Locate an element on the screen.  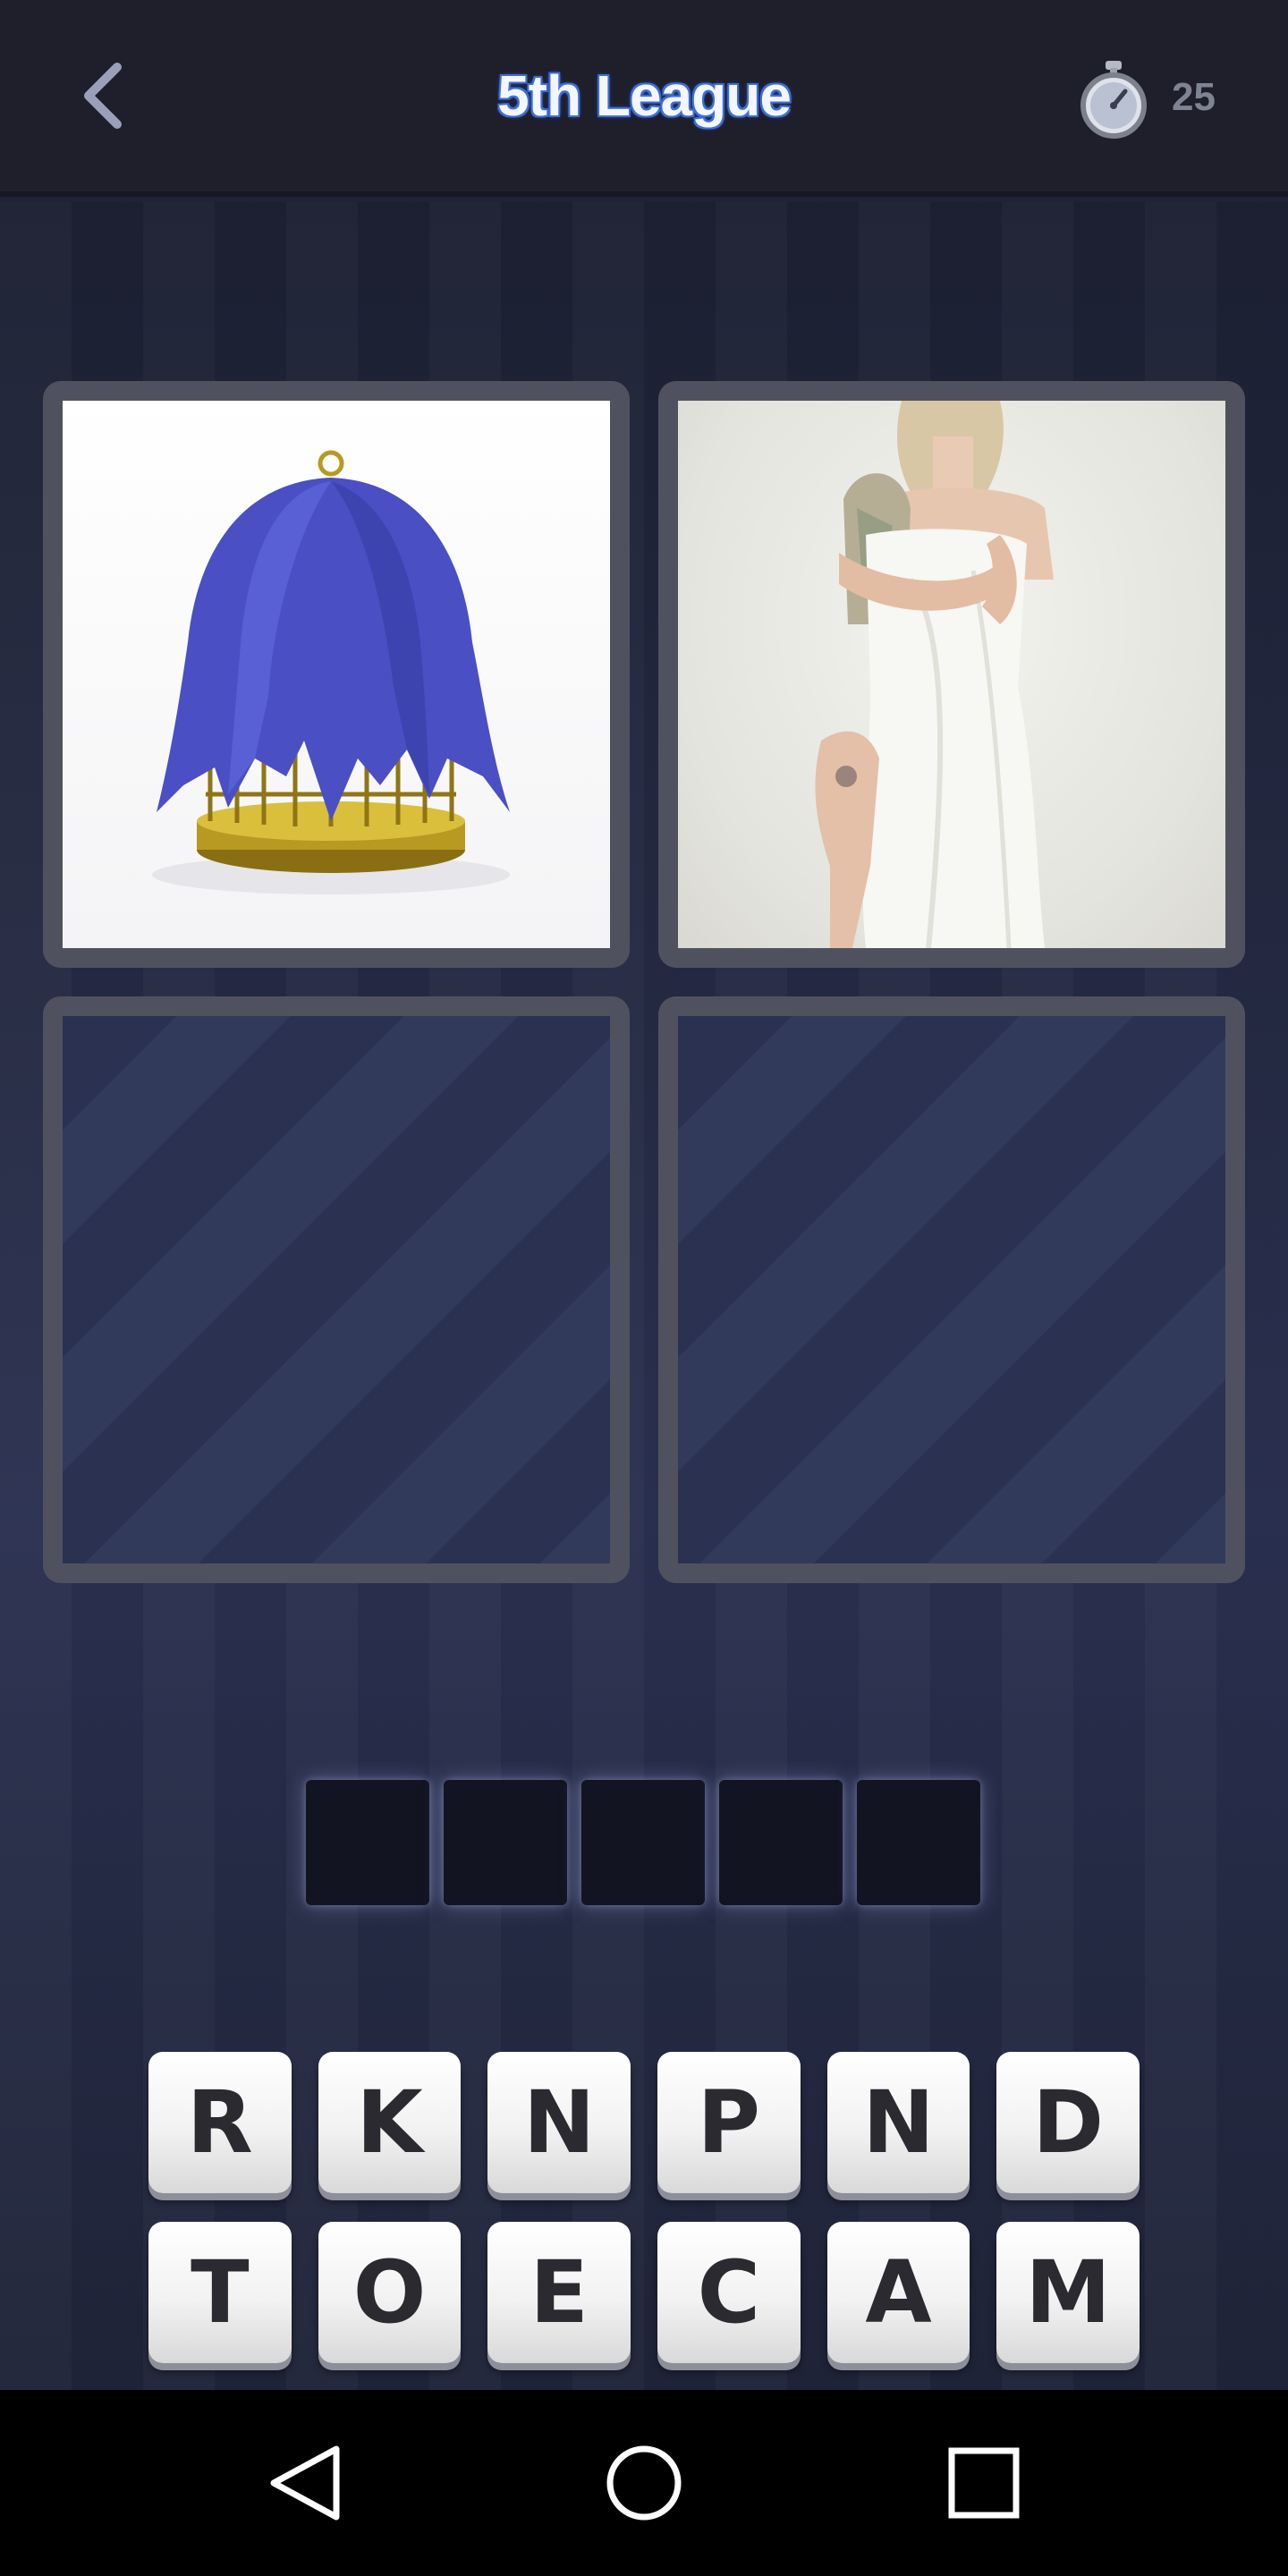
nav-home-button is located at coordinates (644, 2483).